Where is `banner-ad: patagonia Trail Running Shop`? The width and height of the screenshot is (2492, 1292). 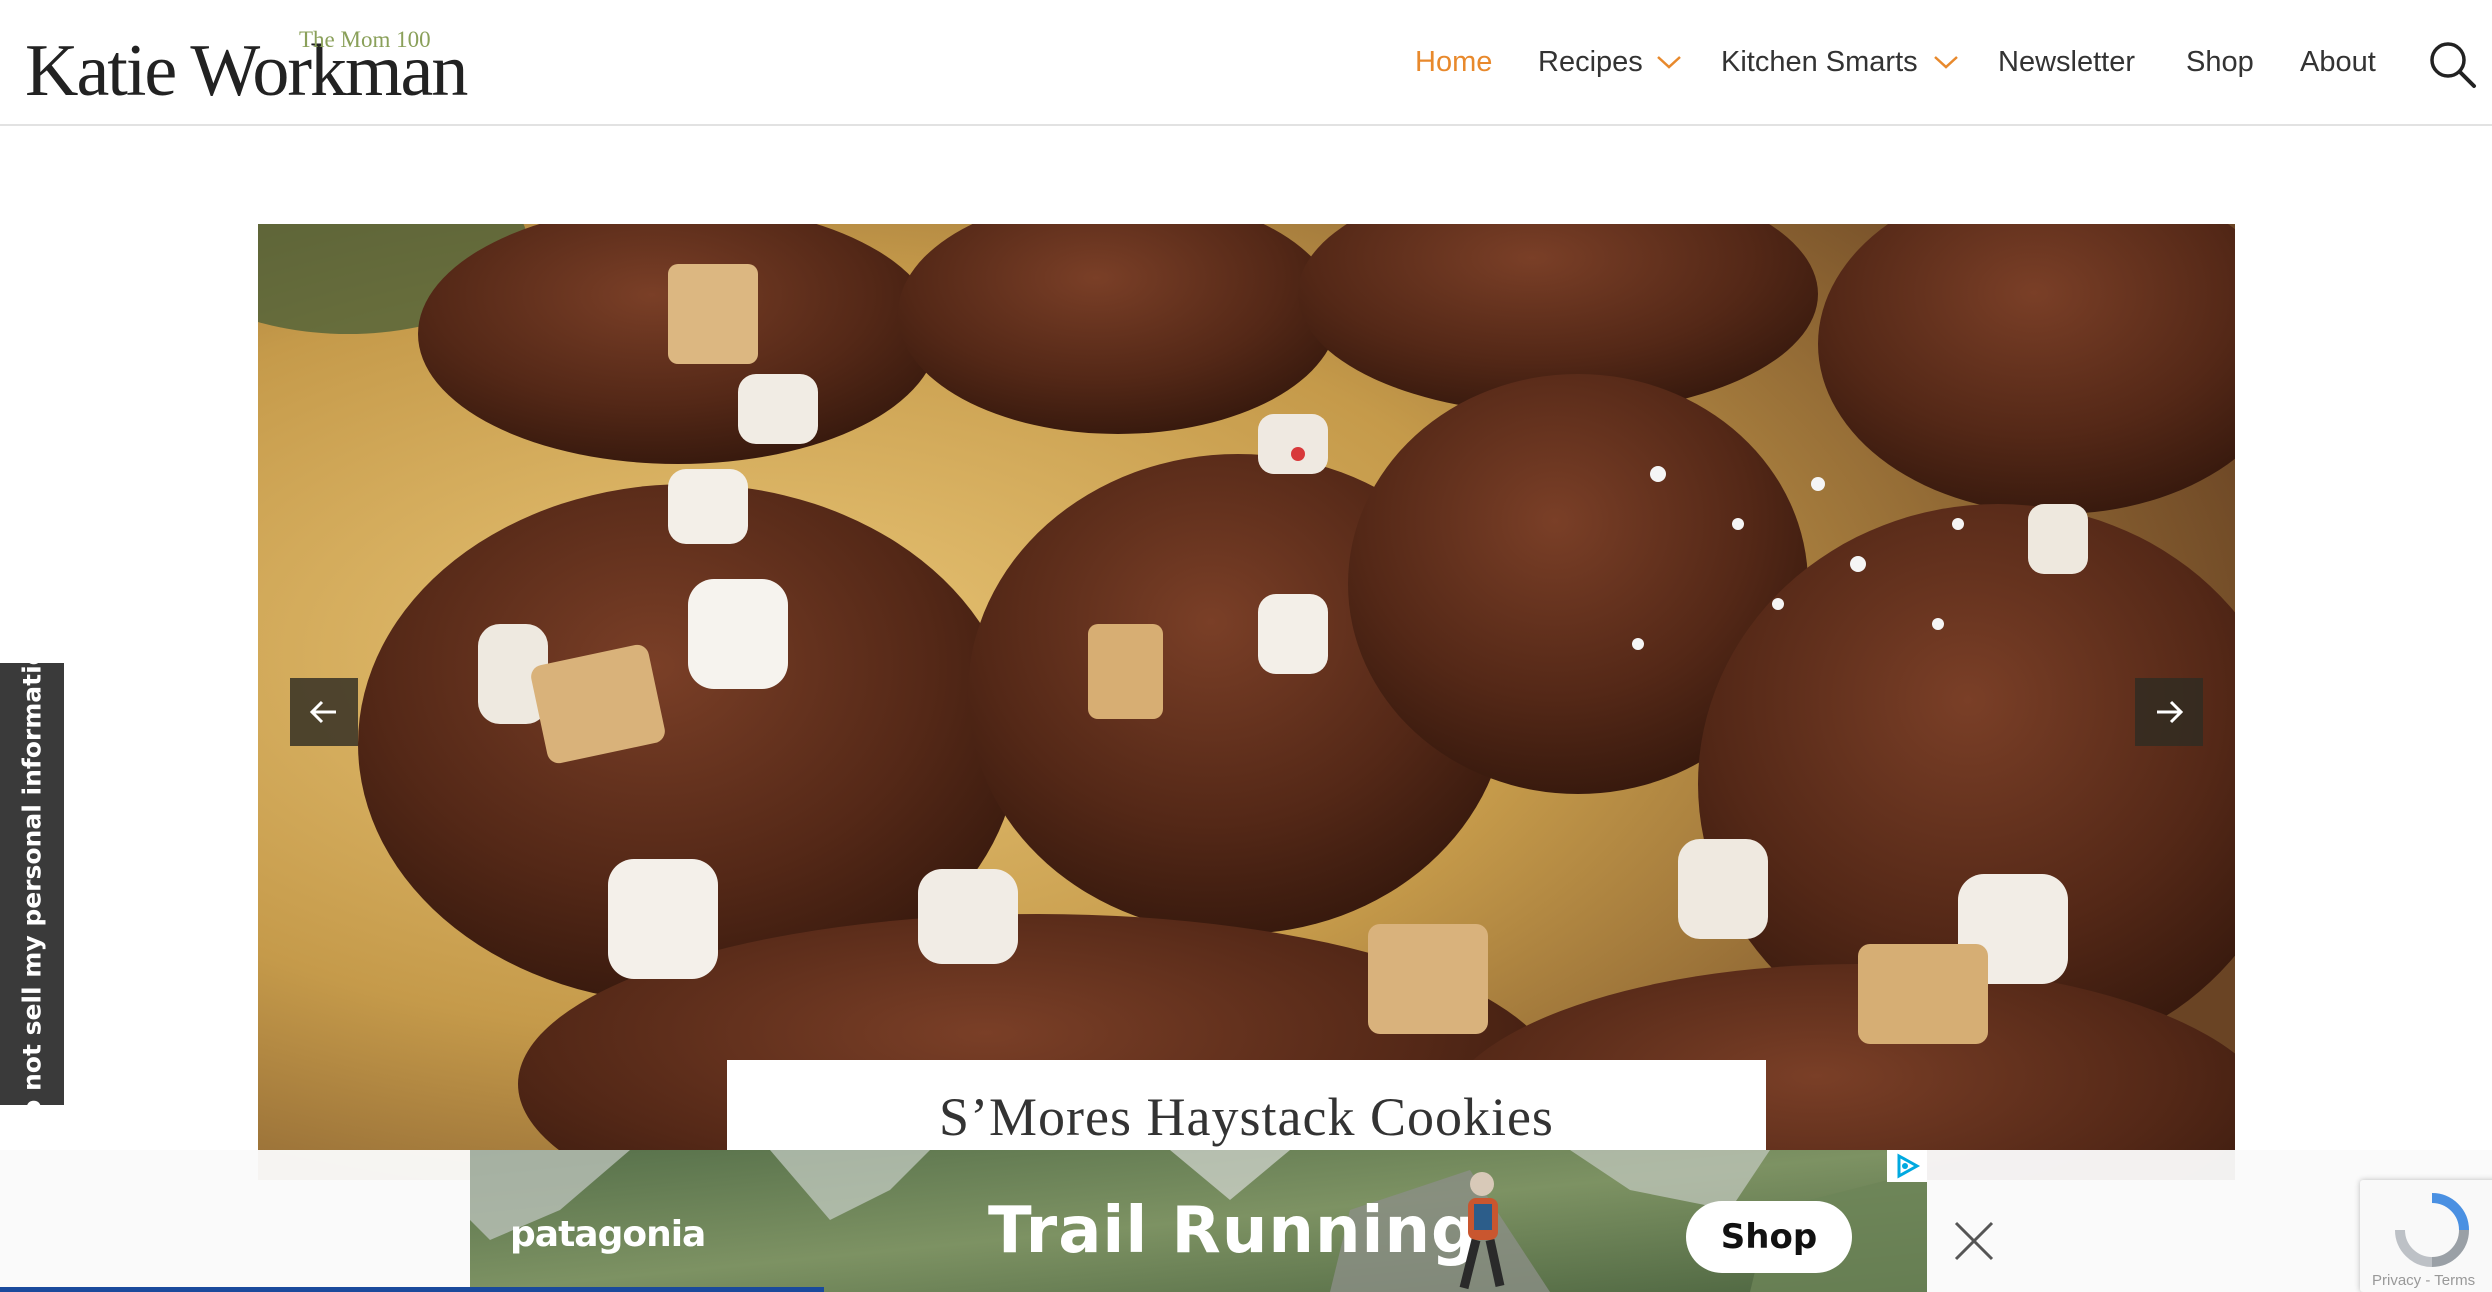
banner-ad: patagonia Trail Running Shop is located at coordinates (1198, 1221).